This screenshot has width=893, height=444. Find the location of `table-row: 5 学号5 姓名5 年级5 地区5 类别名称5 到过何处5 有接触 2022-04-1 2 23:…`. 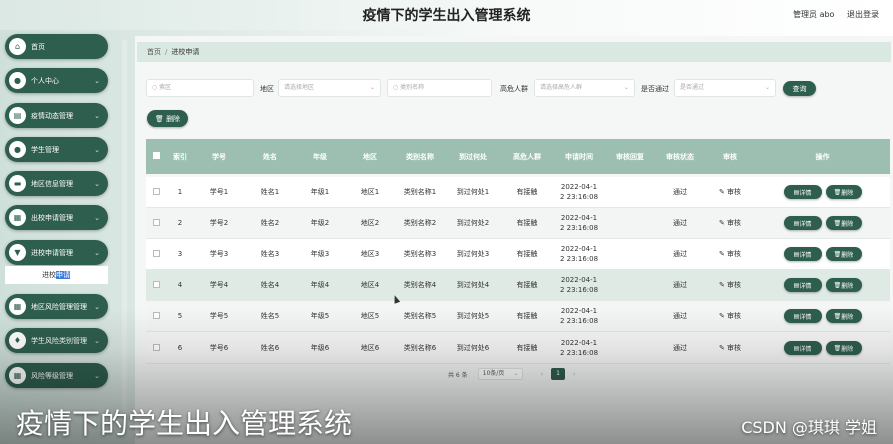

table-row: 5 学号5 姓名5 年级5 地区5 类别名称5 到过何处5 有接触 2022-04-1 2 23:… is located at coordinates (518, 316).